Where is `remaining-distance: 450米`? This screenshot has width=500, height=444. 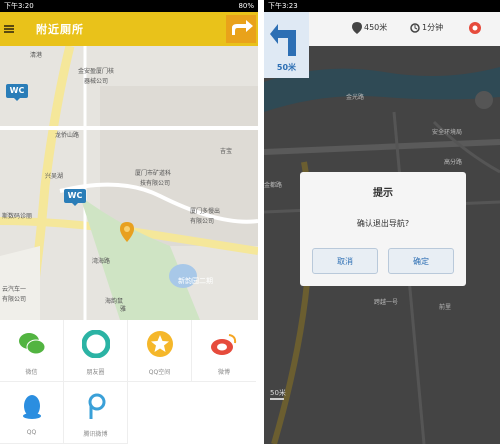
remaining-distance: 450米 is located at coordinates (376, 27).